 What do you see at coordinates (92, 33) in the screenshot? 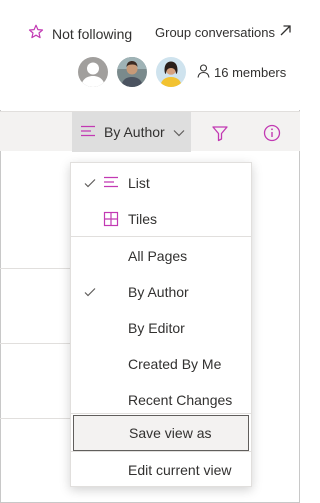
I see `follow-label: Not following` at bounding box center [92, 33].